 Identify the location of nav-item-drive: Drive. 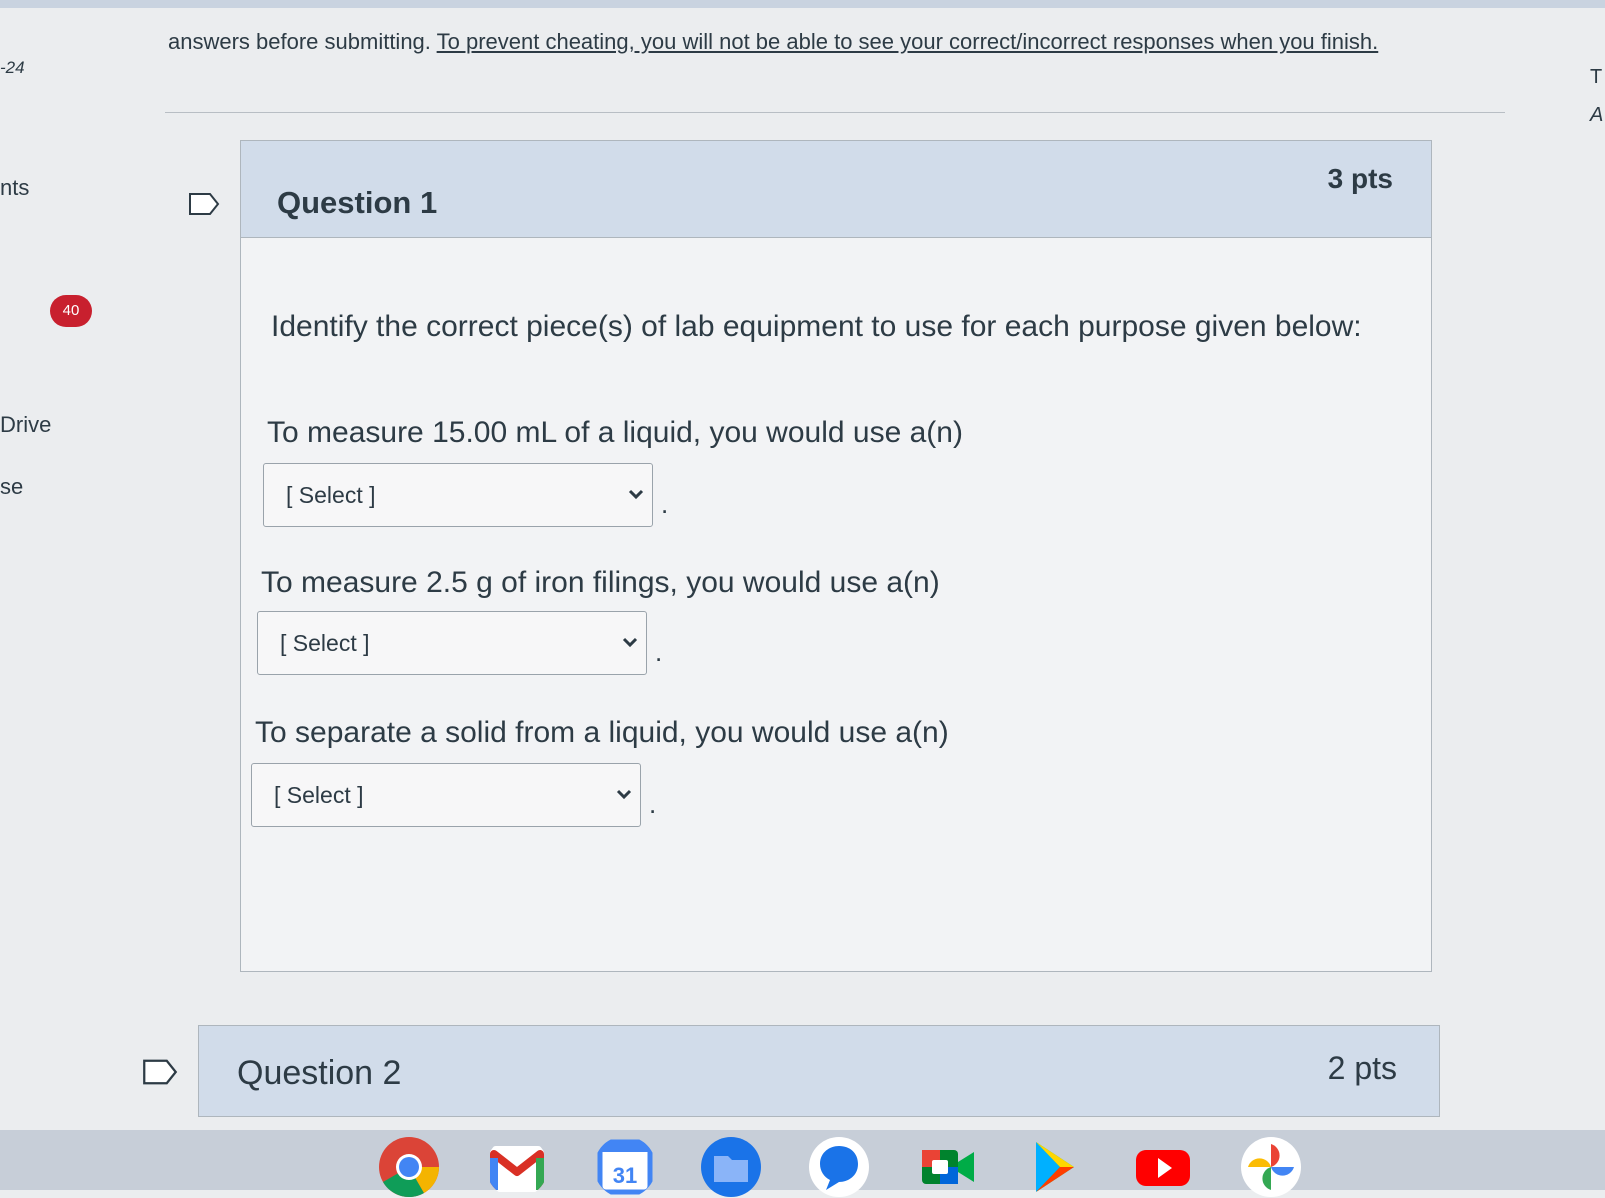
(25, 425).